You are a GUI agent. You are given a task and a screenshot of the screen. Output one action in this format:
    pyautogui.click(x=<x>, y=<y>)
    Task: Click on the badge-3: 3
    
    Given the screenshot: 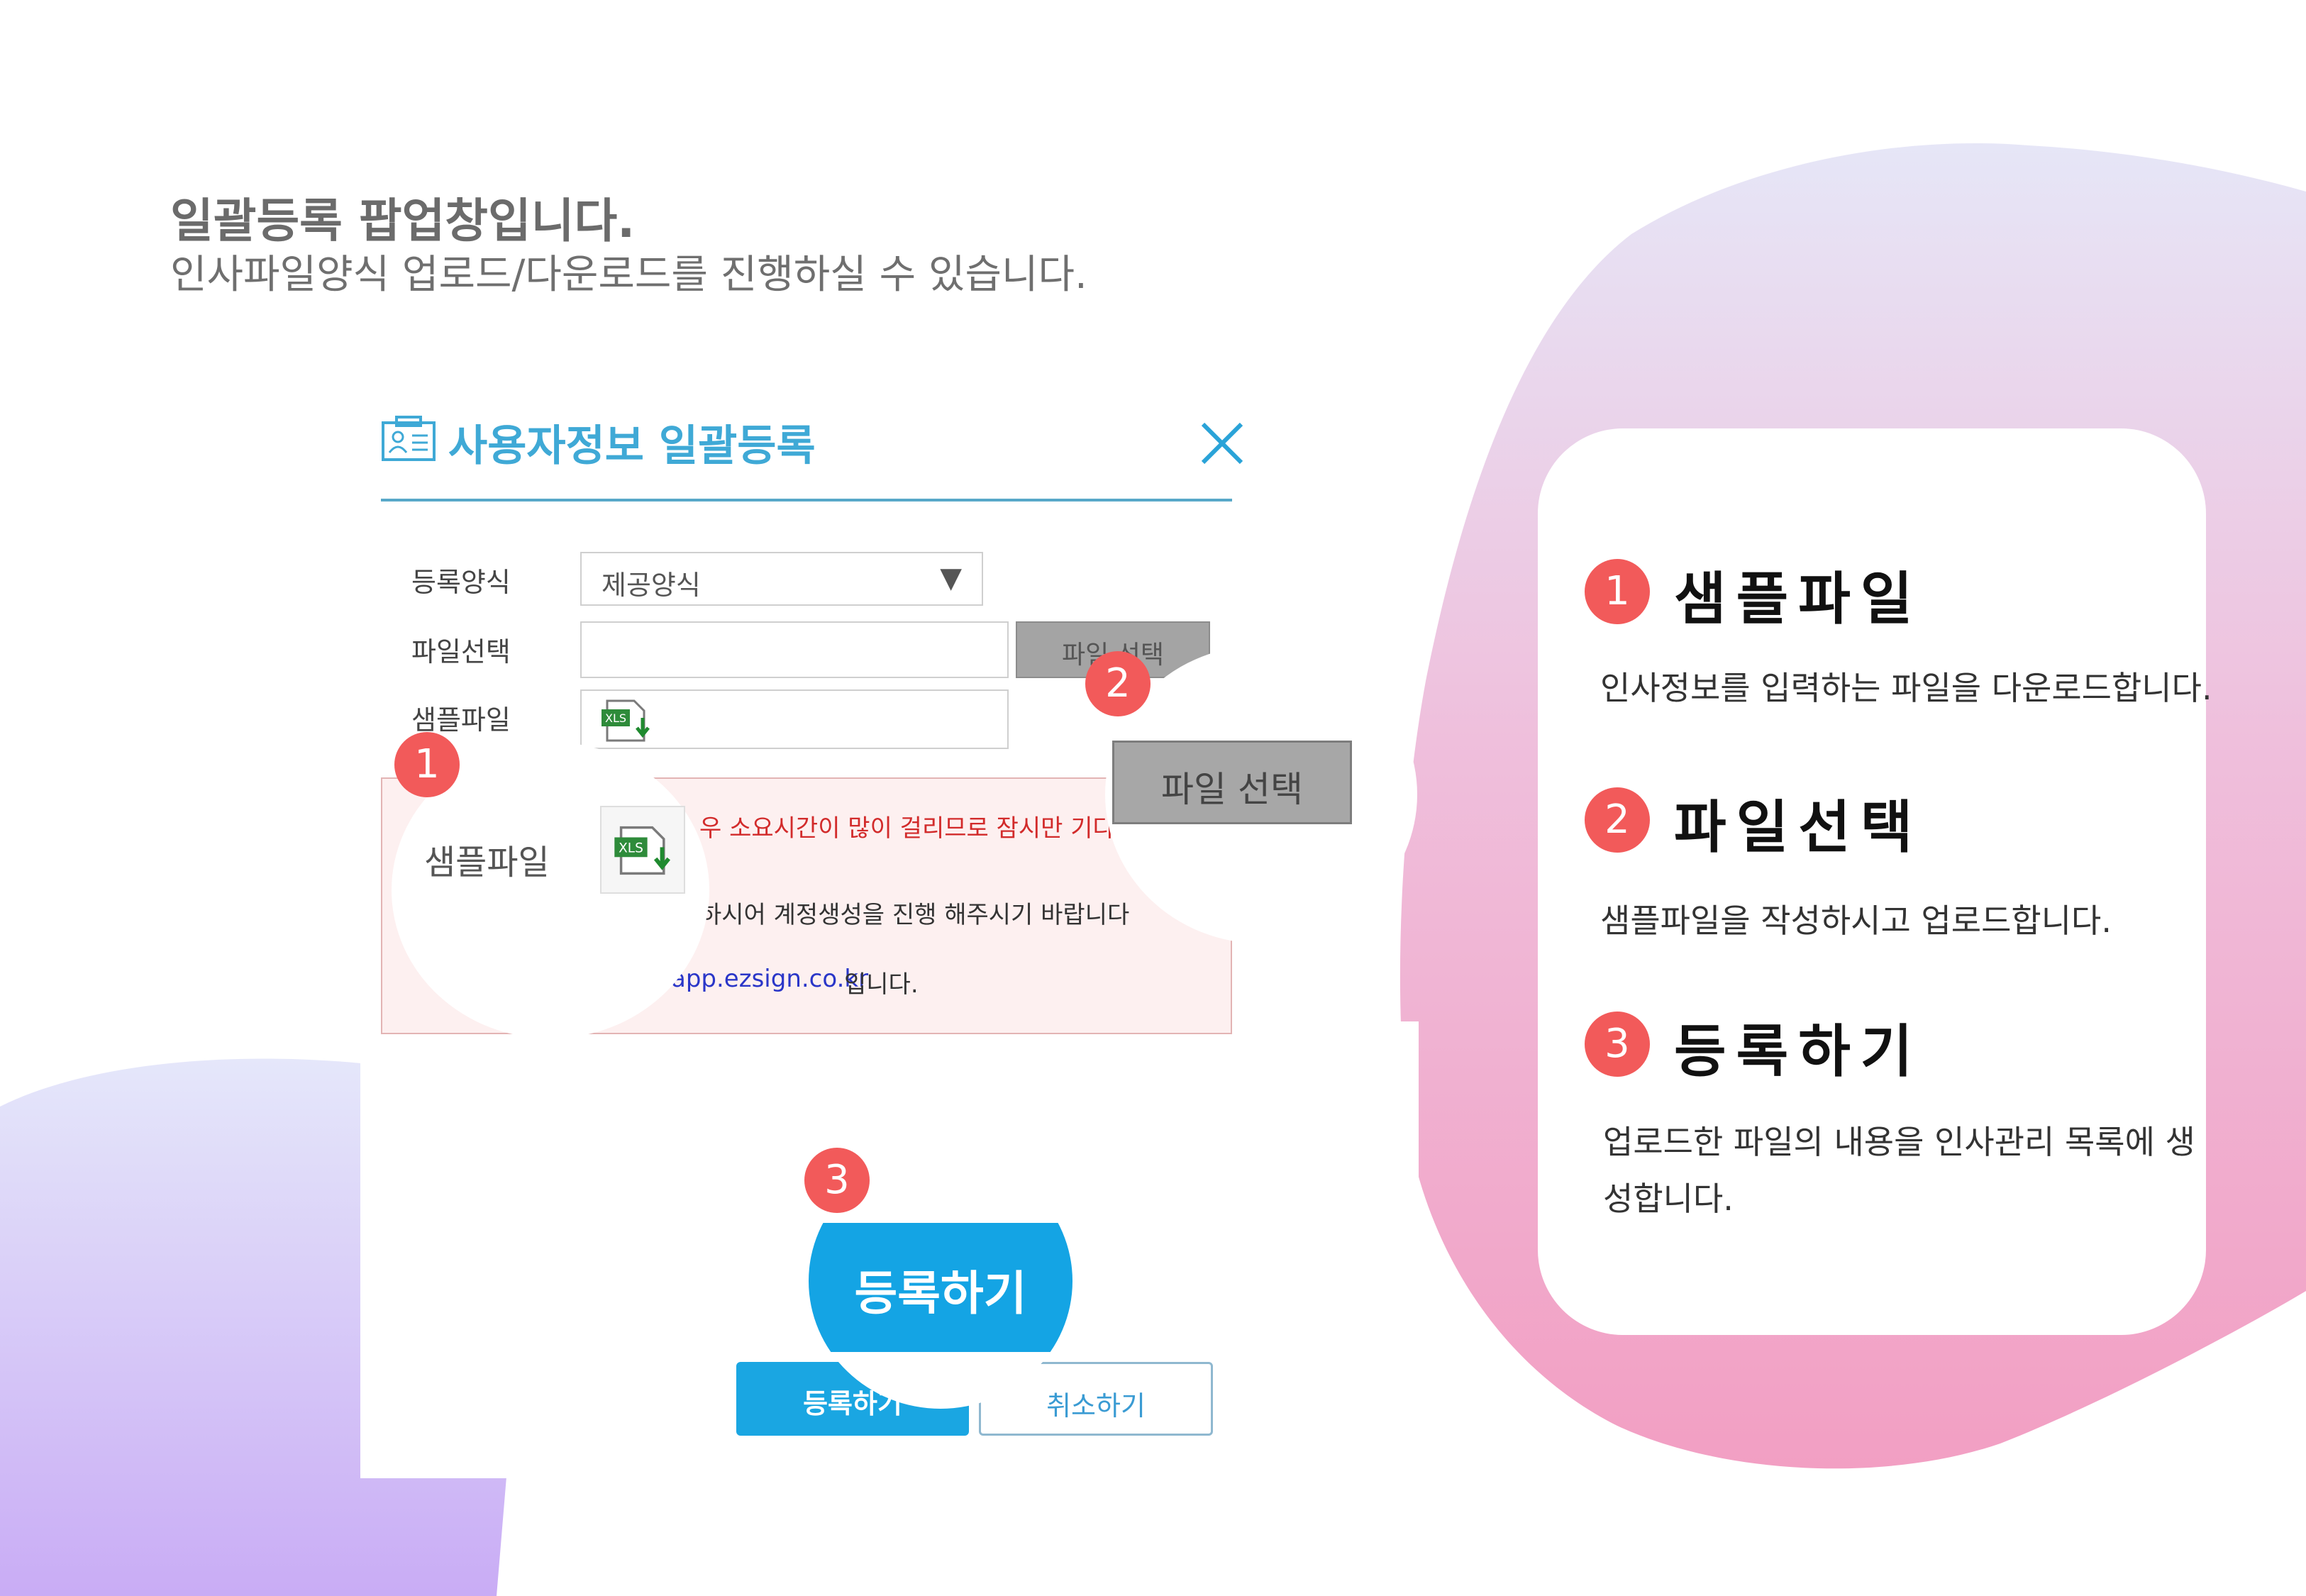 What is the action you would take?
    pyautogui.click(x=837, y=1180)
    